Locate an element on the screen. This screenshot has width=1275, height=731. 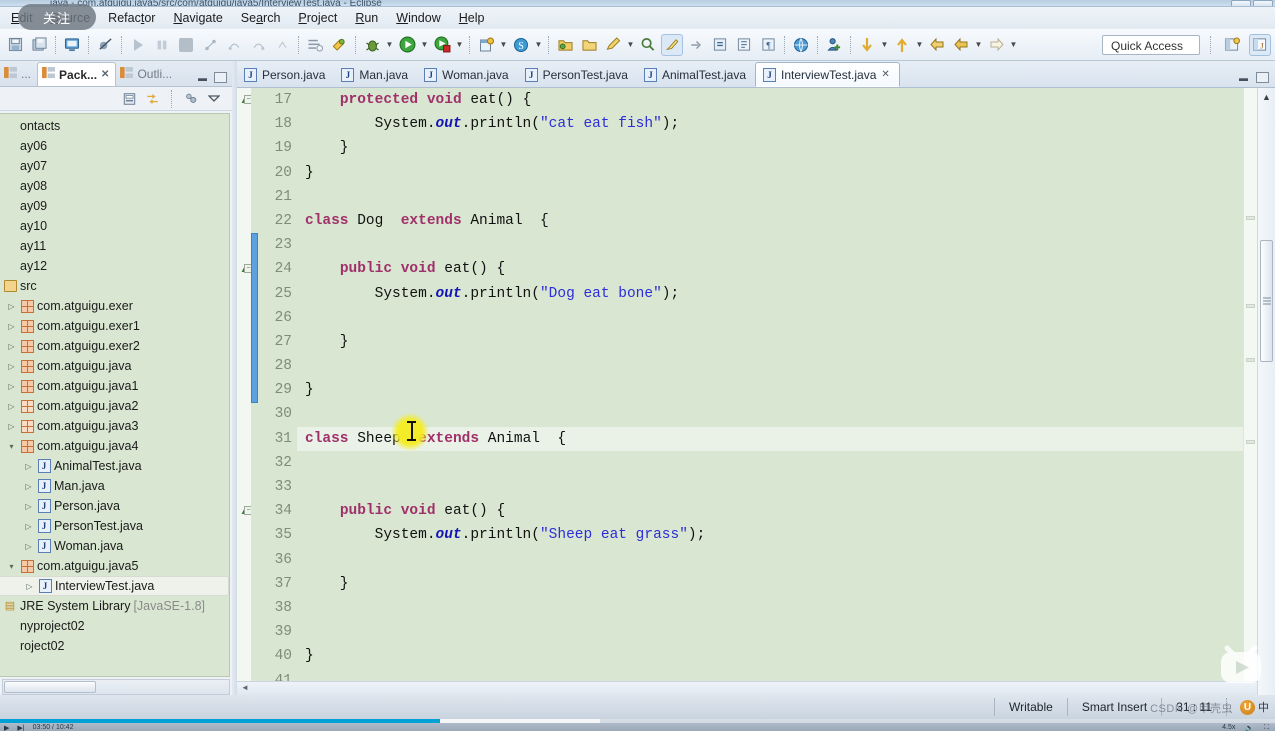
tree-item: ▷ com.atguigu.java3 is located at coordinates (114, 426).